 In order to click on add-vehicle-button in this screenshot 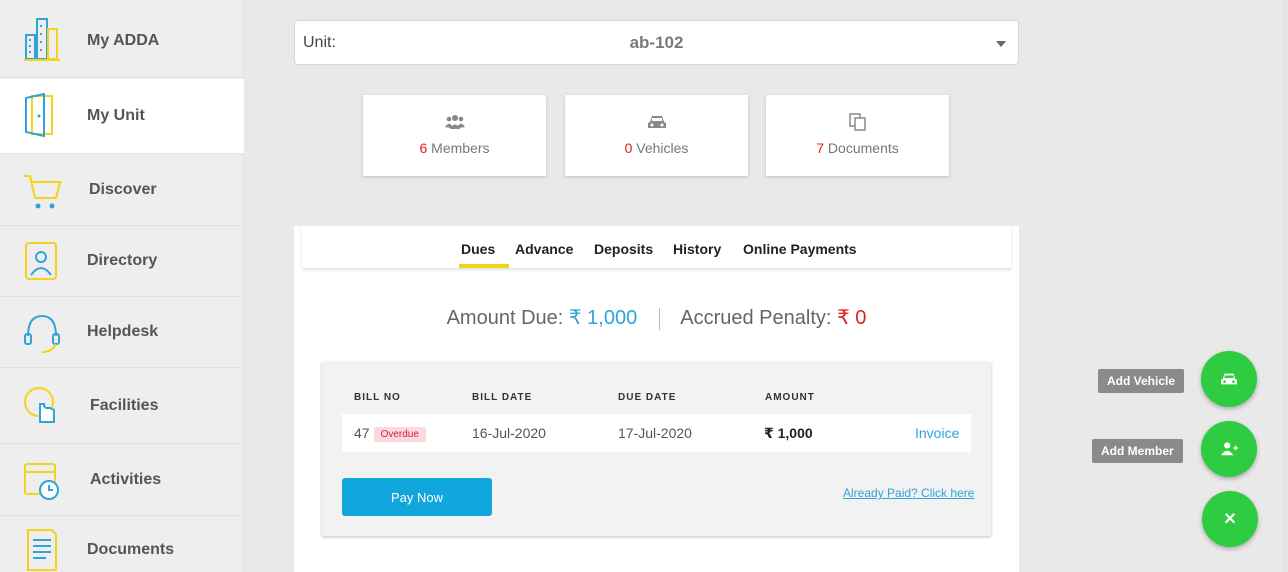, I will do `click(1229, 379)`.